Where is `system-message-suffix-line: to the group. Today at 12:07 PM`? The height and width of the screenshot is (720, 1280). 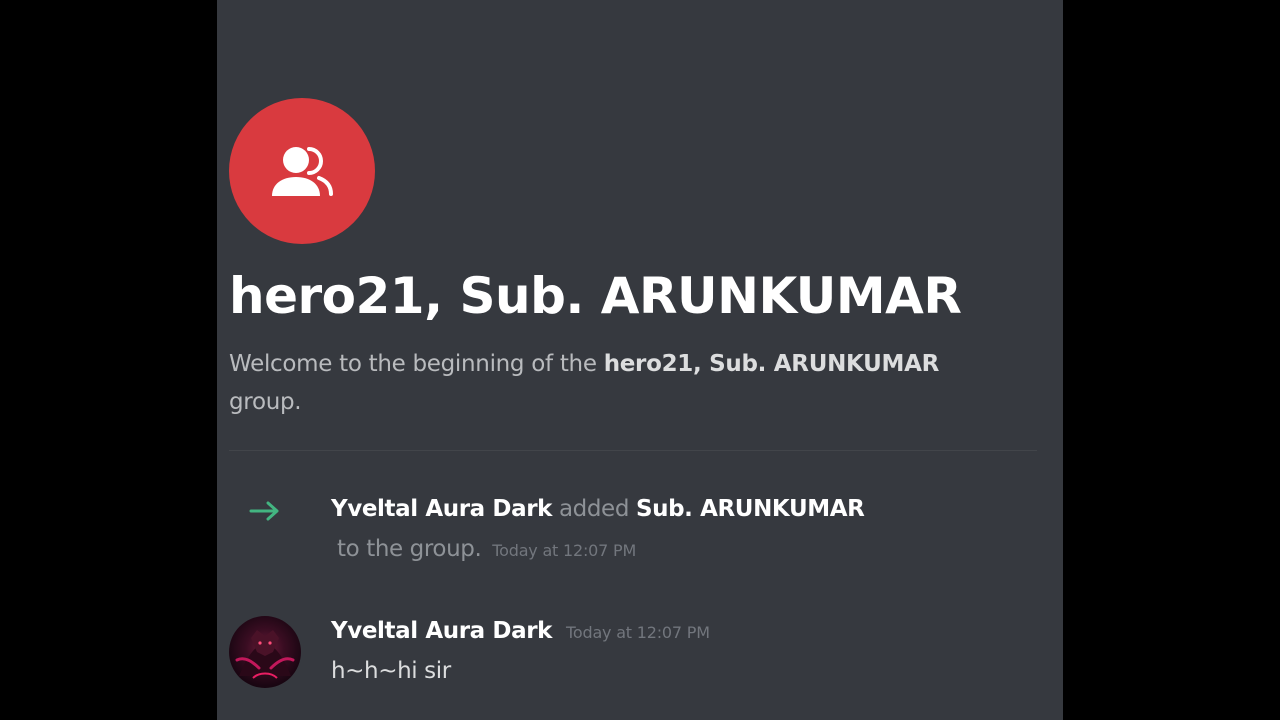
system-message-suffix-line: to the group. Today at 12:07 PM is located at coordinates (486, 550).